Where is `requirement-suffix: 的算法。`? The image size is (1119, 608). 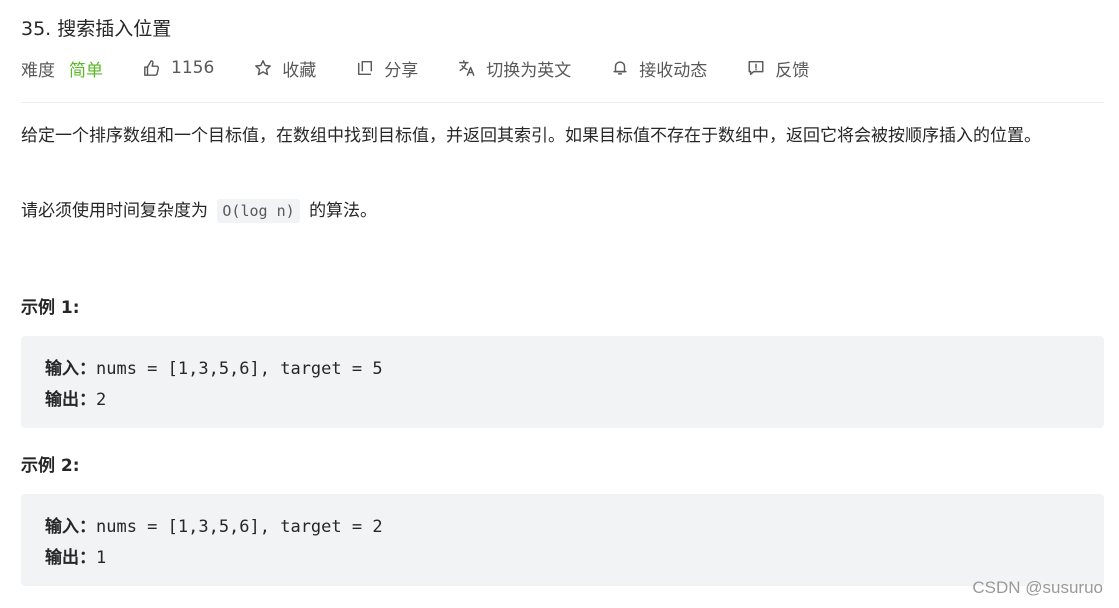
requirement-suffix: 的算法。 is located at coordinates (343, 211).